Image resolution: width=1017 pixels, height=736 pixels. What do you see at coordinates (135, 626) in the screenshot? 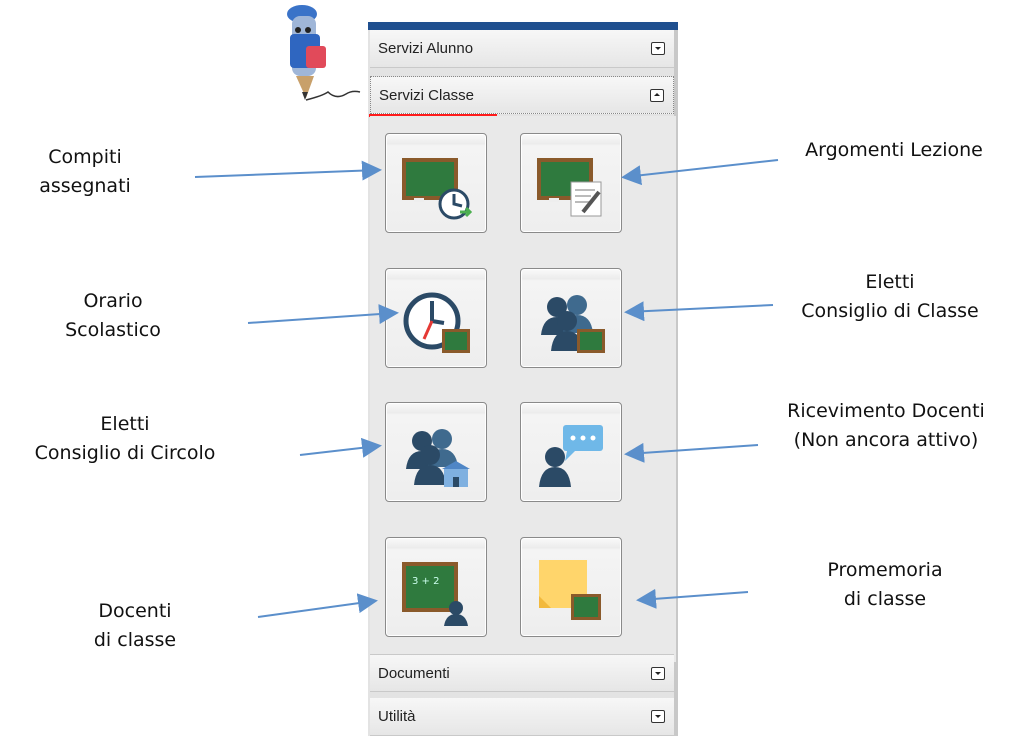
I see `annotation-docenti-di-classe: Docenti di classe` at bounding box center [135, 626].